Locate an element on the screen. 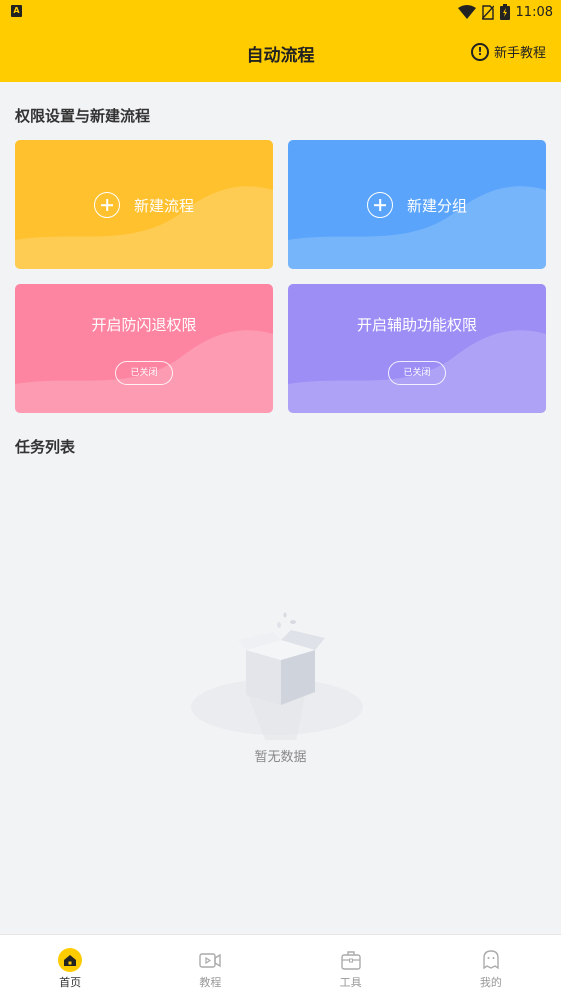  tutorial-button: ! 新手教程 is located at coordinates (508, 51).